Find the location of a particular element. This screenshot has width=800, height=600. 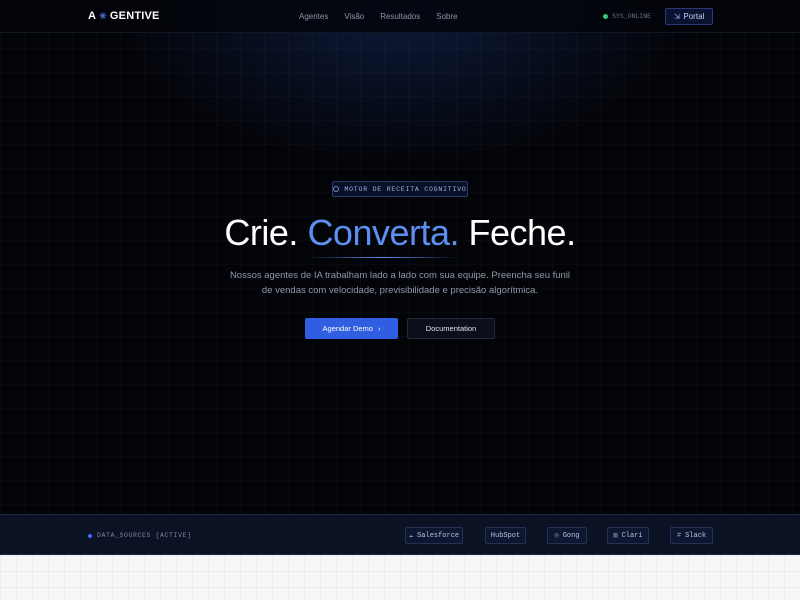

data-sources-text: DATA_SOURCES [ACTIVE] is located at coordinates (144, 535).